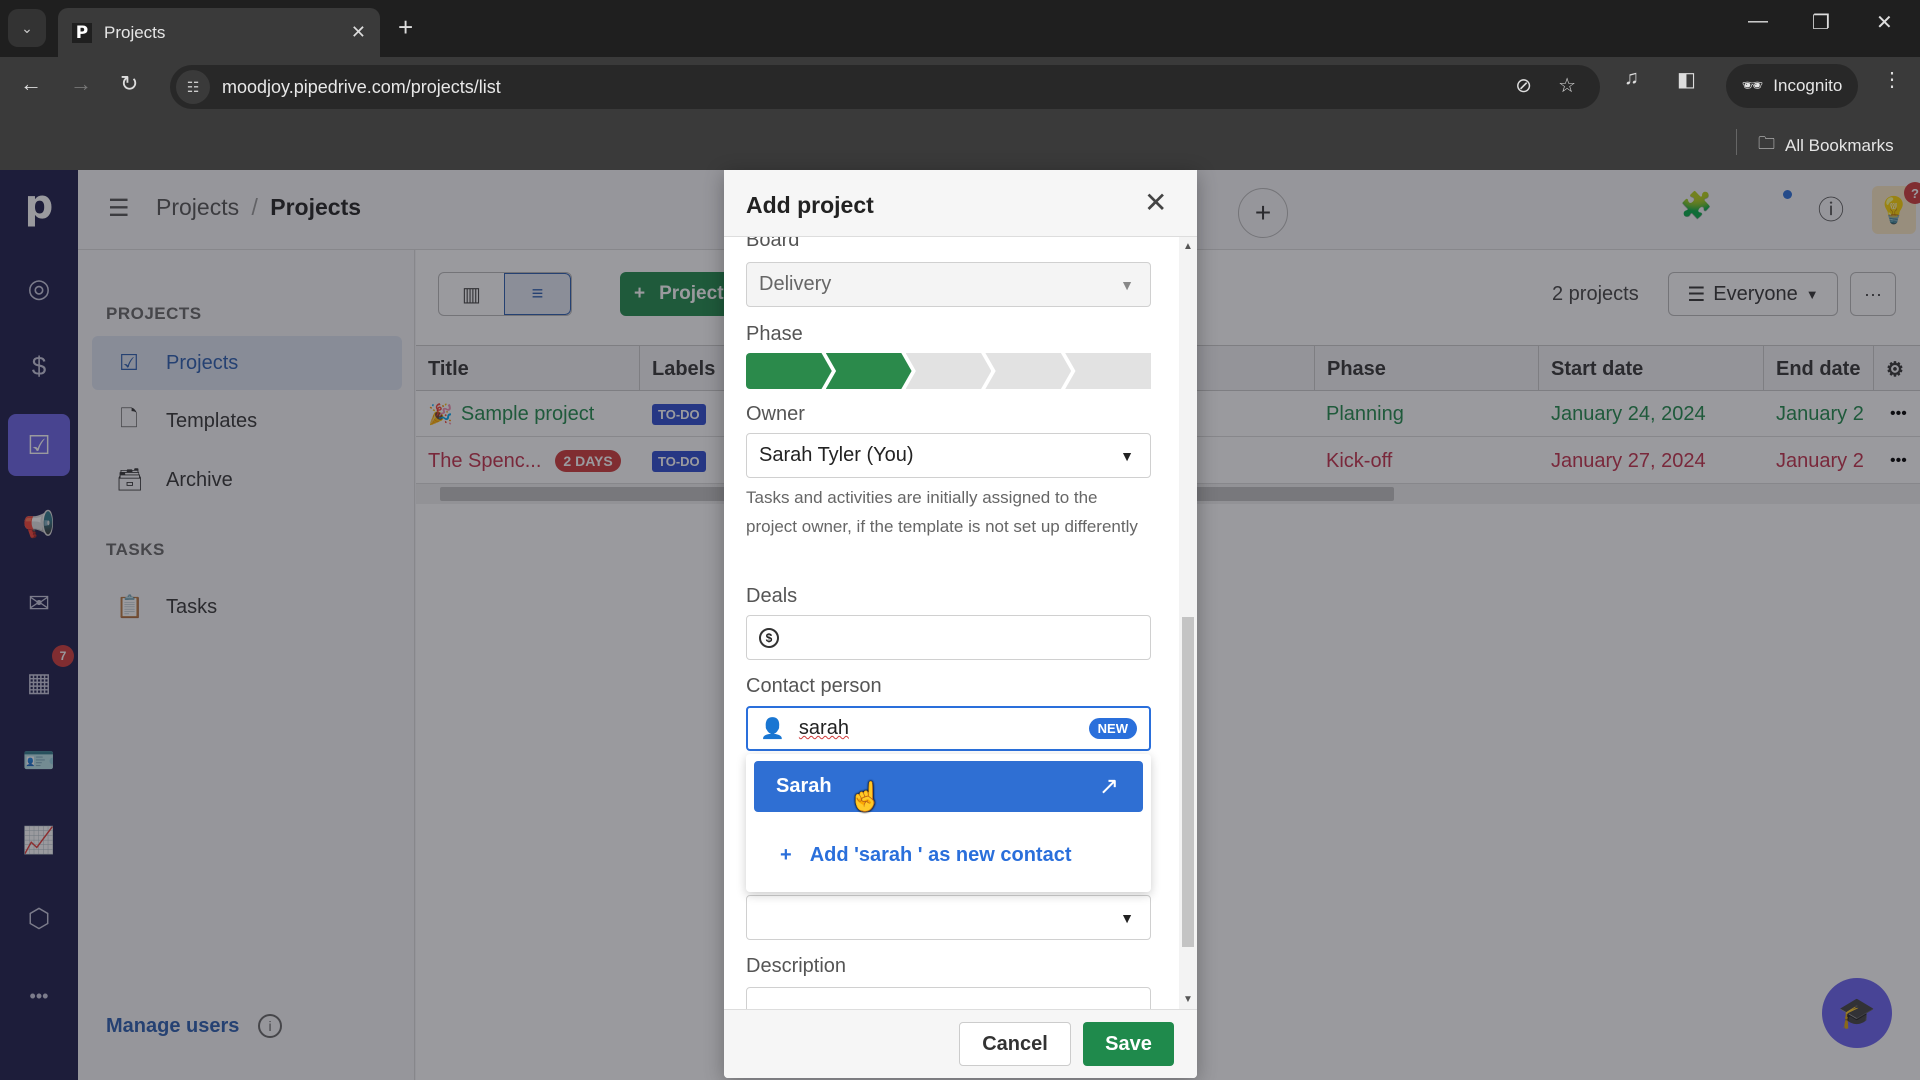 The height and width of the screenshot is (1080, 1920). What do you see at coordinates (1884, 22) in the screenshot?
I see `close-window-icon: ✕` at bounding box center [1884, 22].